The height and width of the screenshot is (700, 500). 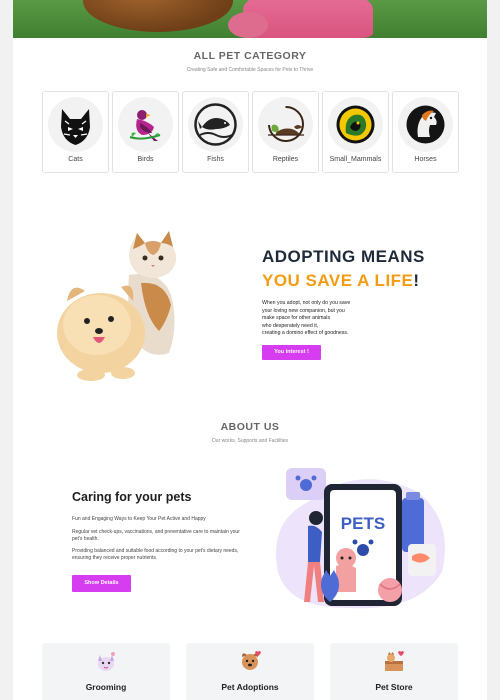 I want to click on category-label: Cats, so click(x=75, y=159).